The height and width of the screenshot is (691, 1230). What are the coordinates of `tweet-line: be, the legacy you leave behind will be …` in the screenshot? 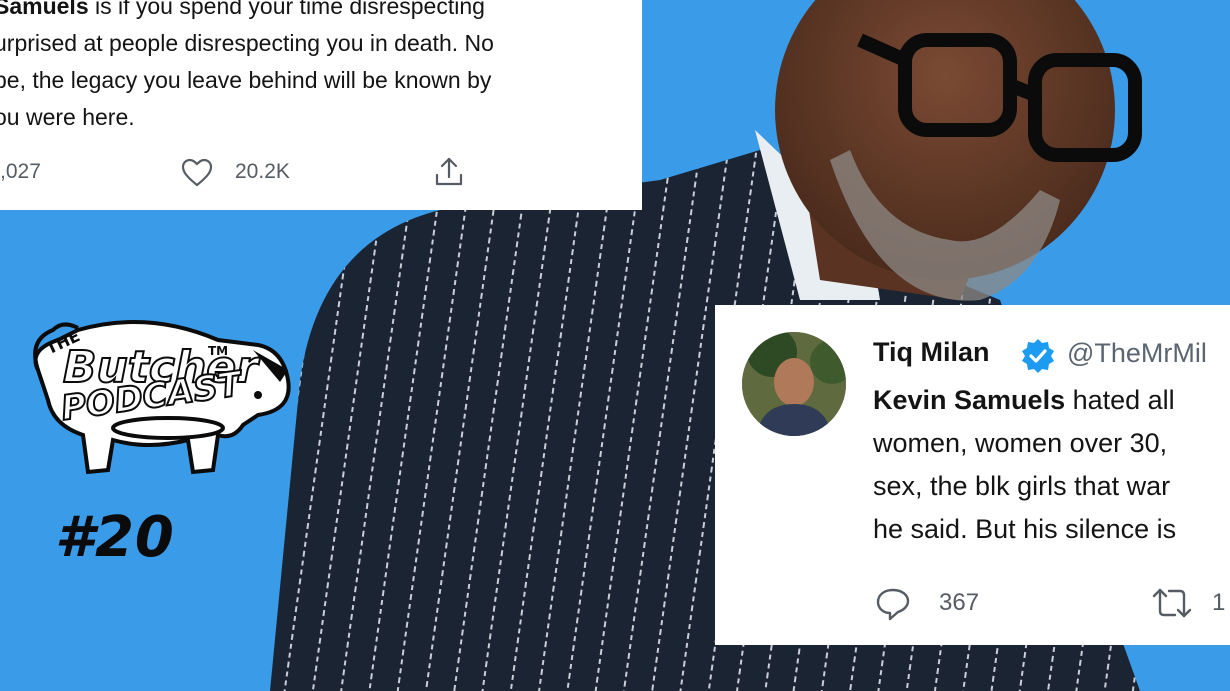 It's located at (246, 80).